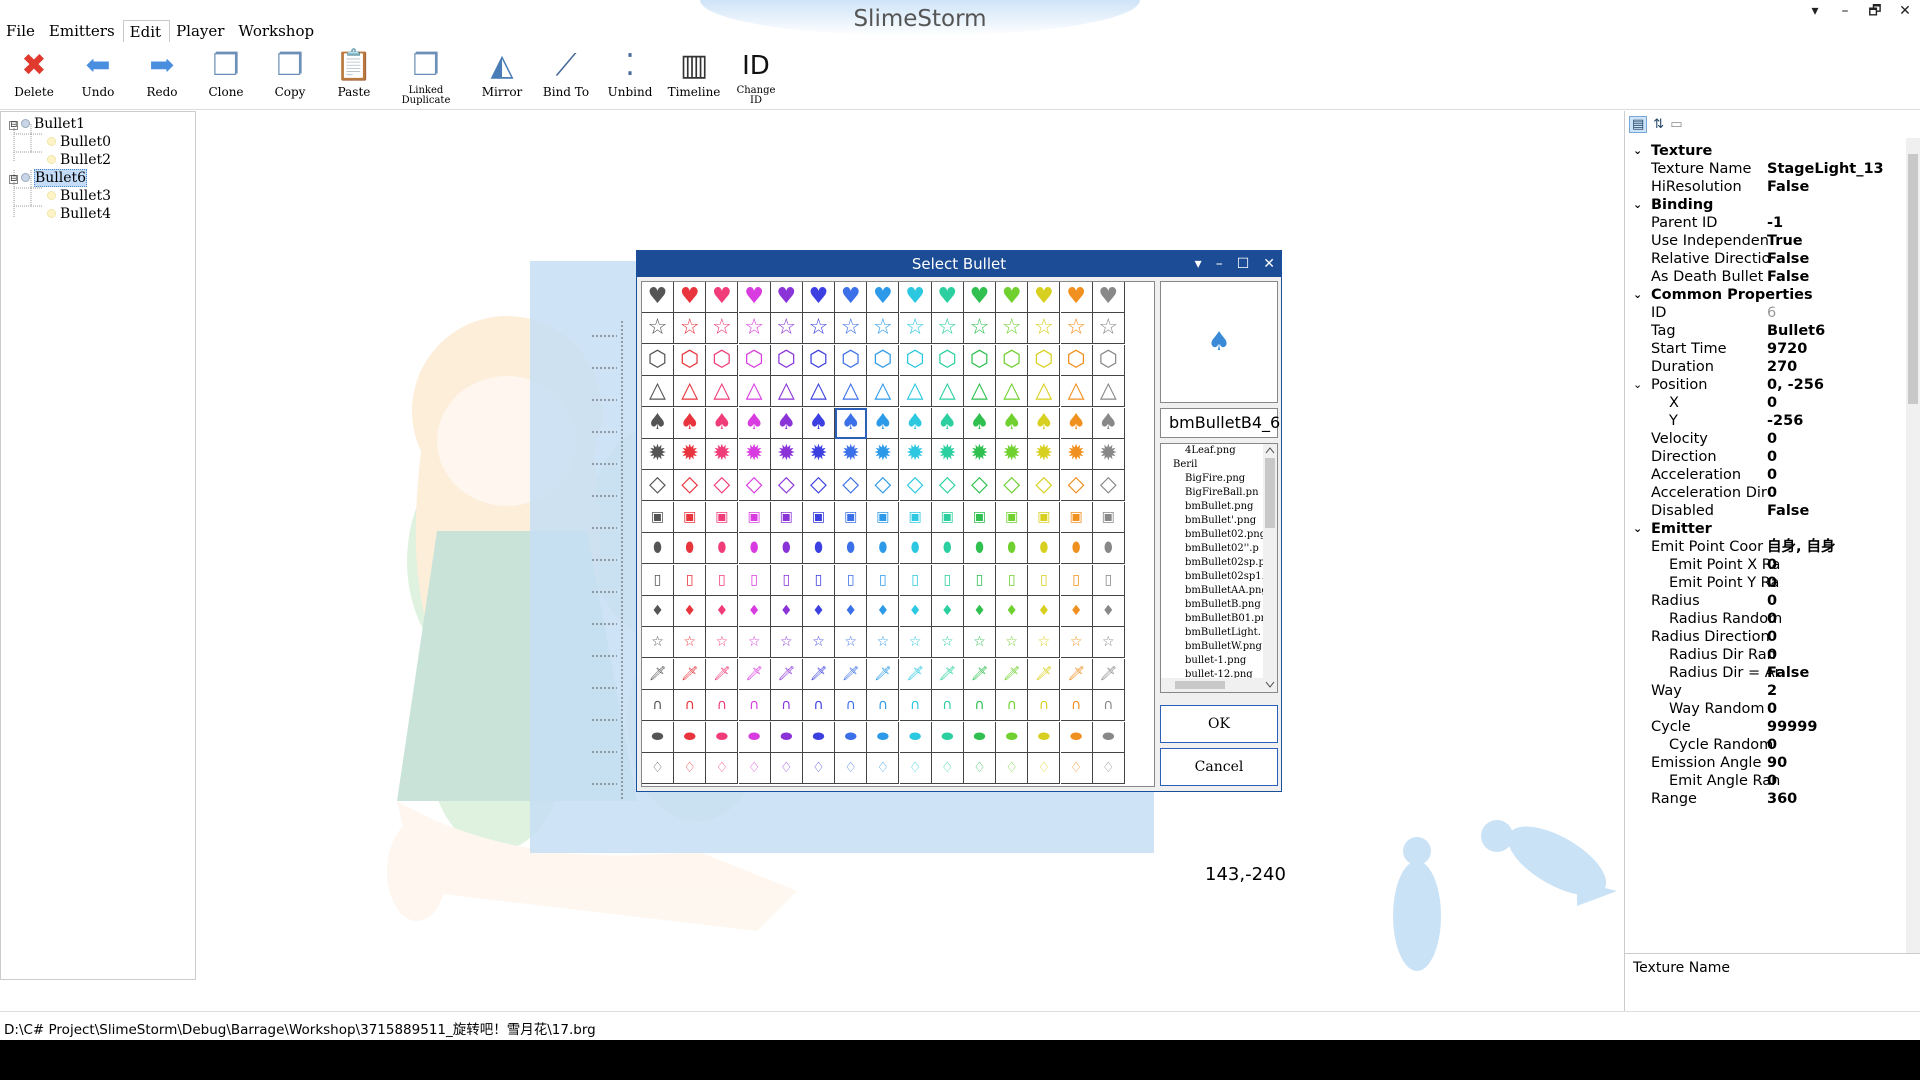 This screenshot has height=1080, width=1920. What do you see at coordinates (48, 178) in the screenshot?
I see `tree-node-bullet6: ⊟ Bullet6` at bounding box center [48, 178].